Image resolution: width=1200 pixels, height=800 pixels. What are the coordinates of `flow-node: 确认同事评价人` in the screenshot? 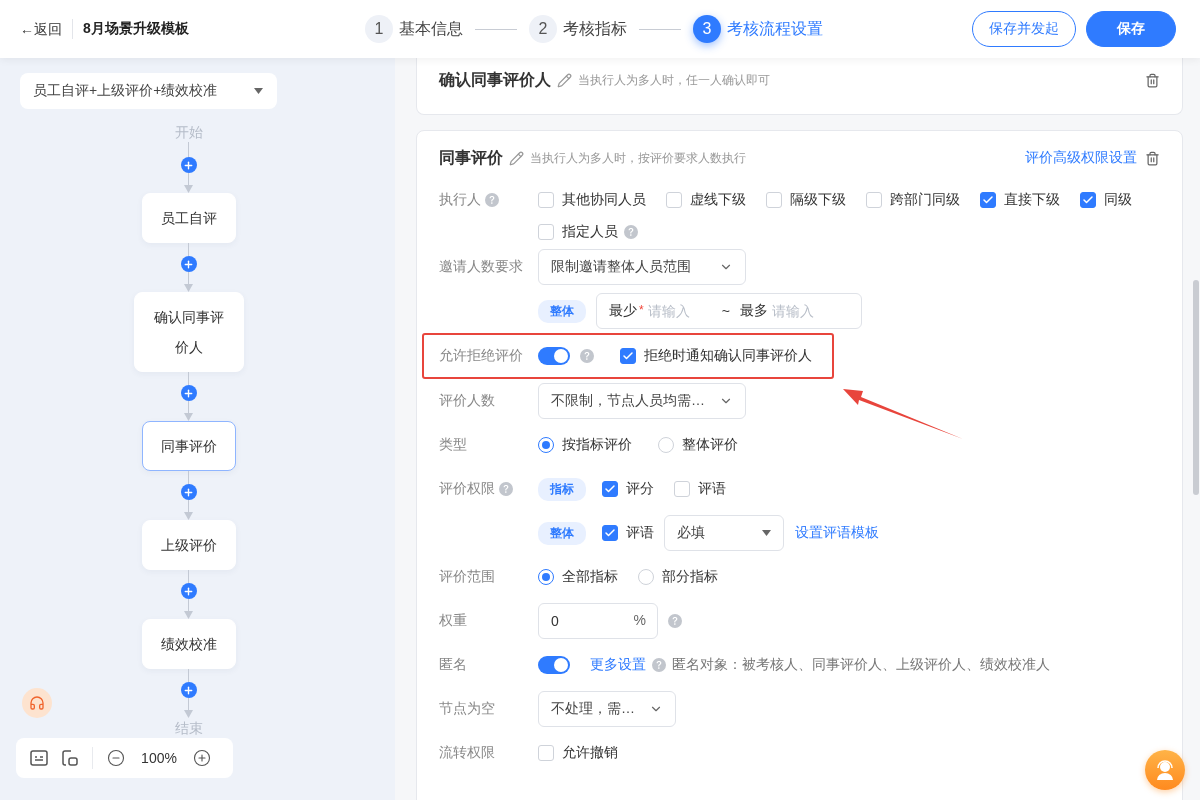 It's located at (188, 332).